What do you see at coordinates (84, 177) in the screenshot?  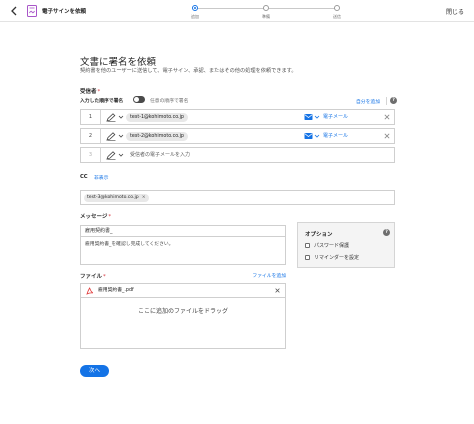 I see `cc-label: CC` at bounding box center [84, 177].